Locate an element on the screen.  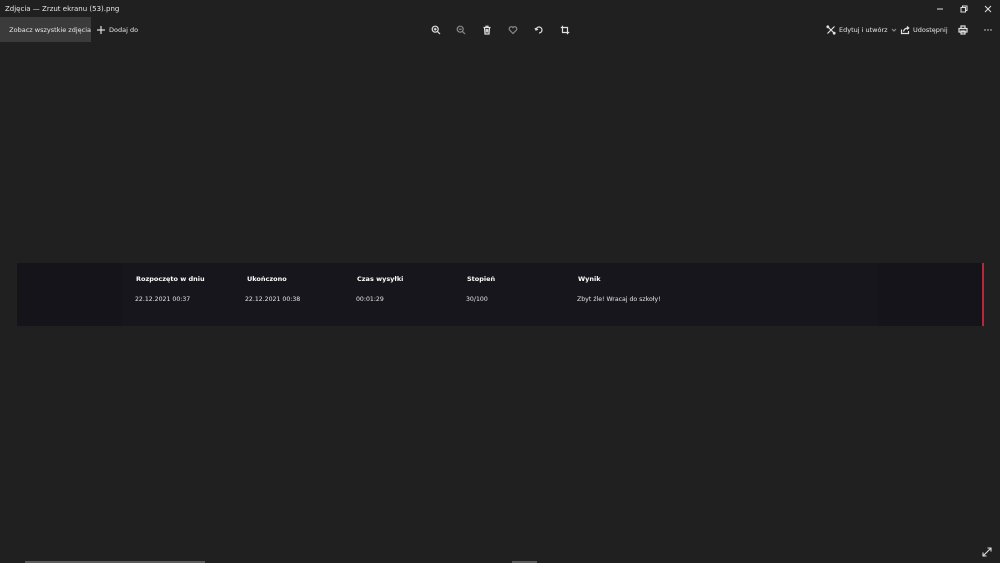
restore-button is located at coordinates (964, 8).